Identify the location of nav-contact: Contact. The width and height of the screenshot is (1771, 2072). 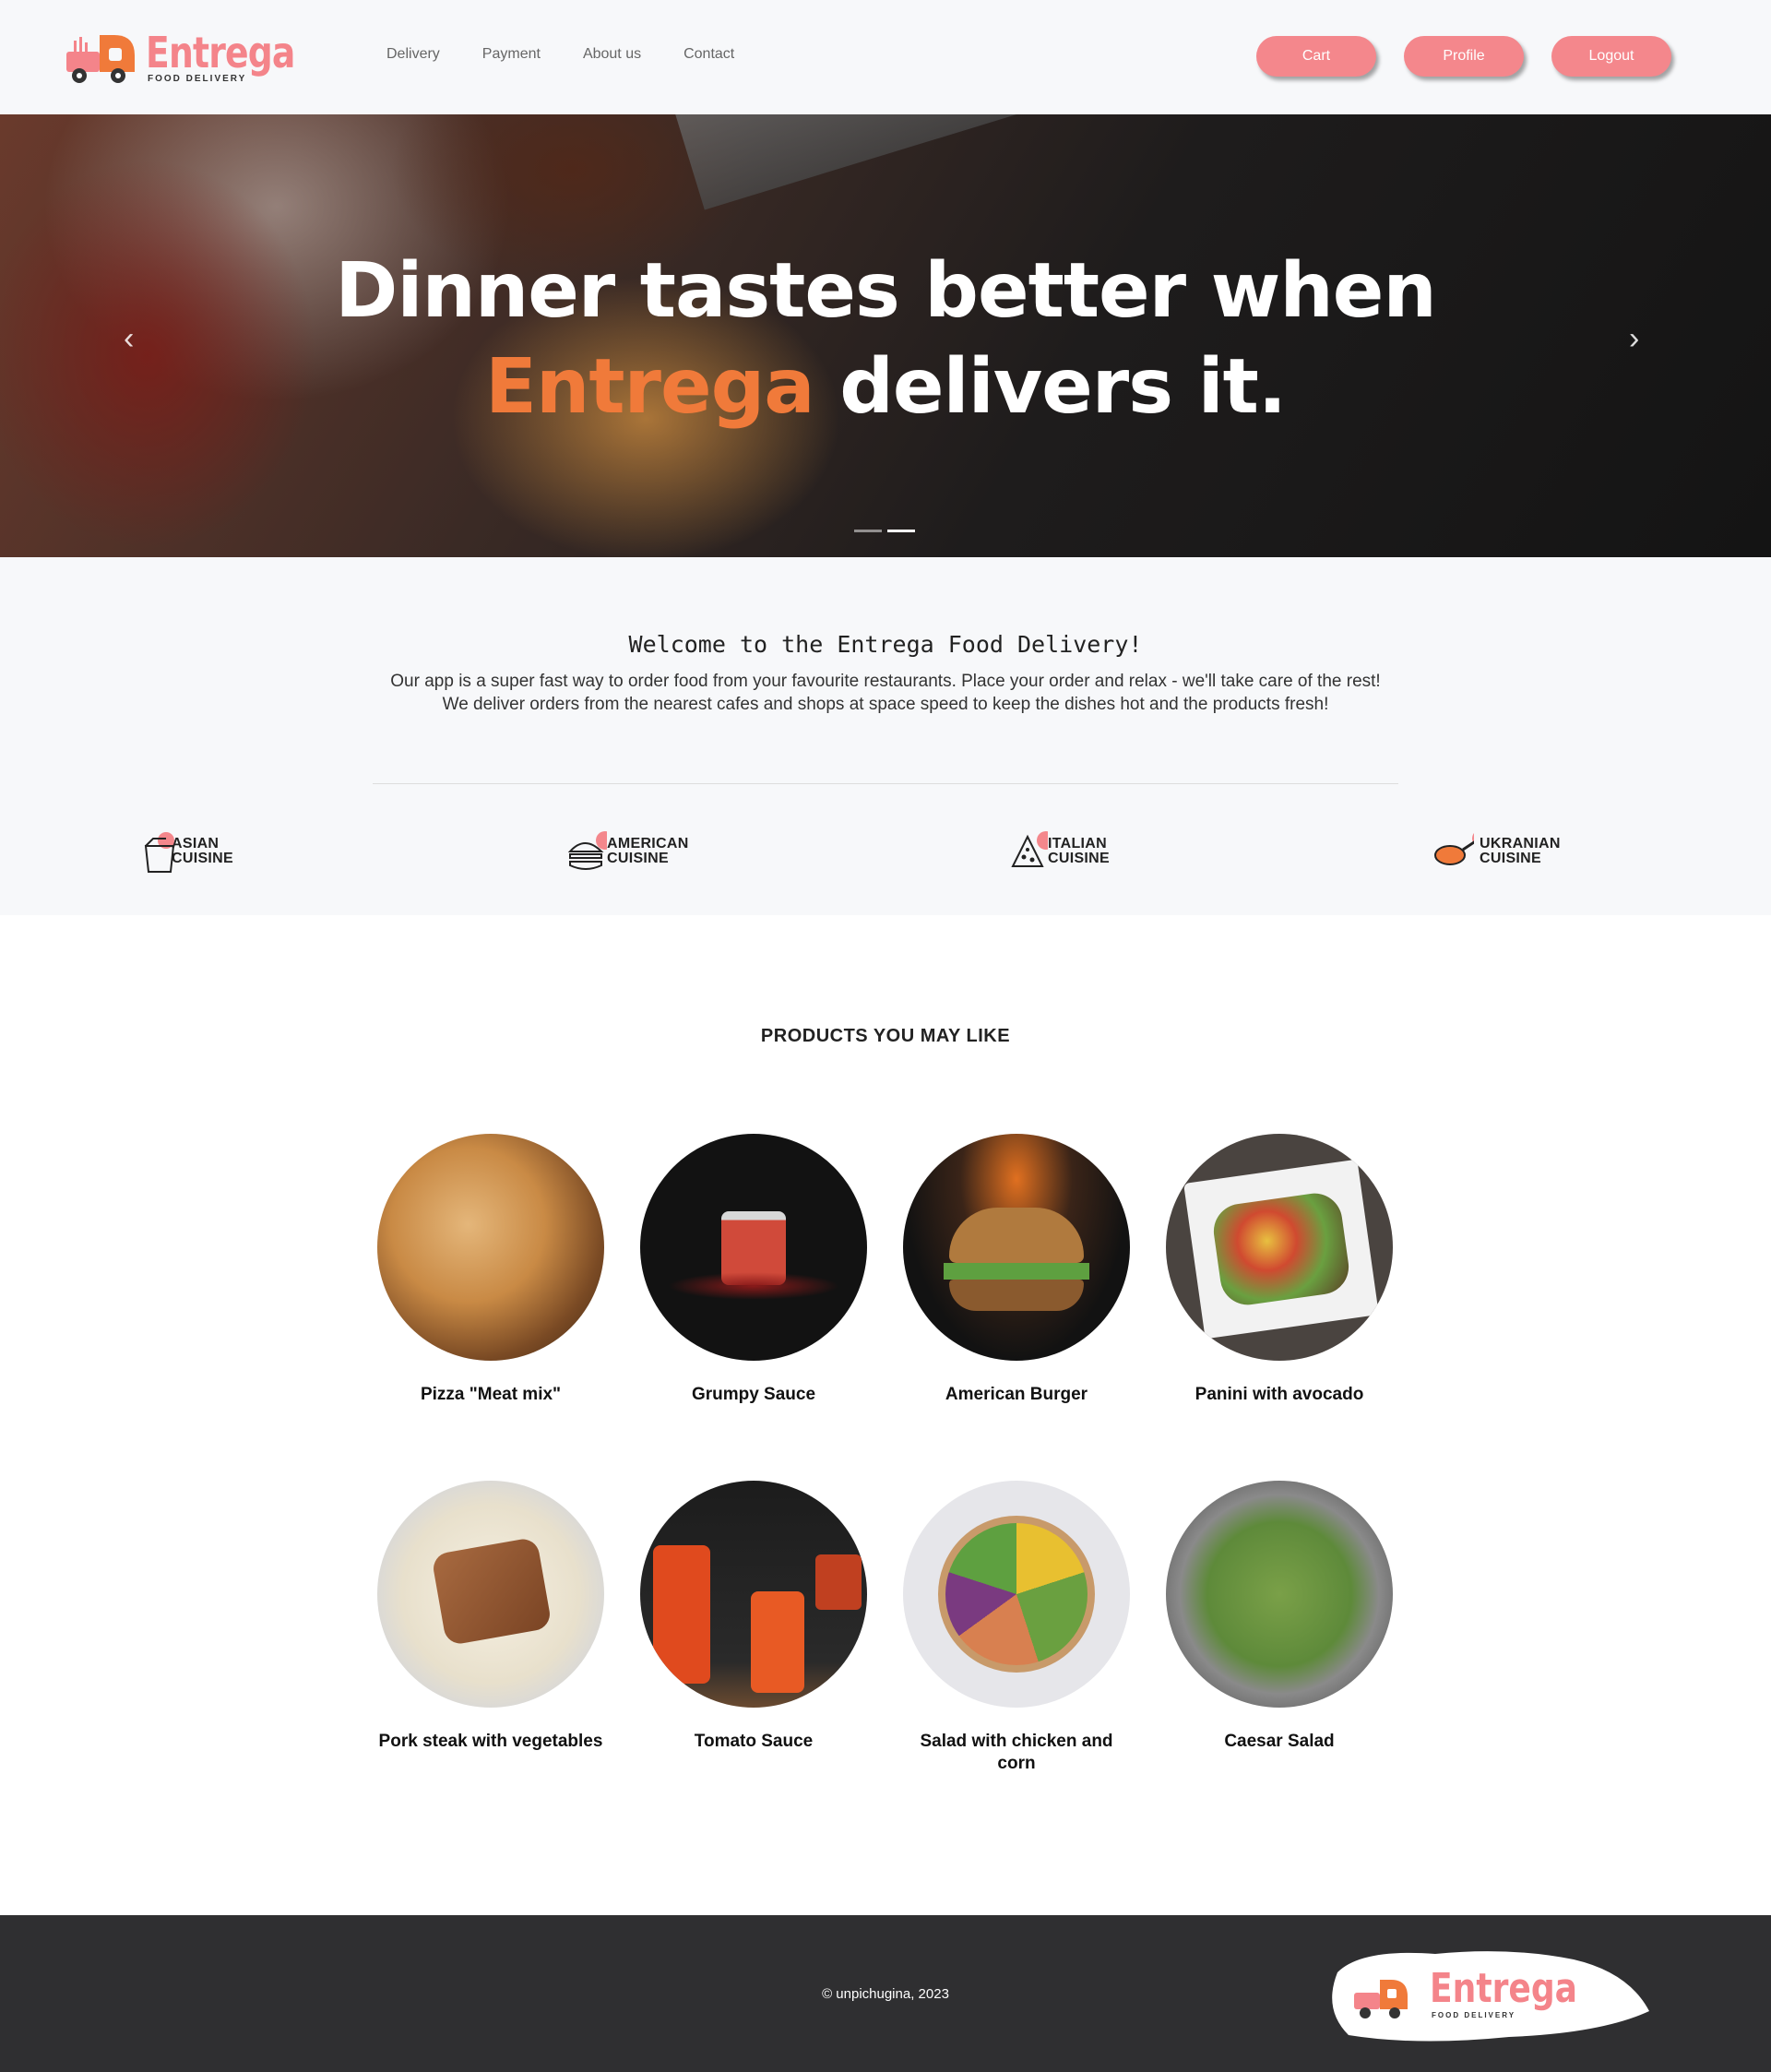
(708, 54).